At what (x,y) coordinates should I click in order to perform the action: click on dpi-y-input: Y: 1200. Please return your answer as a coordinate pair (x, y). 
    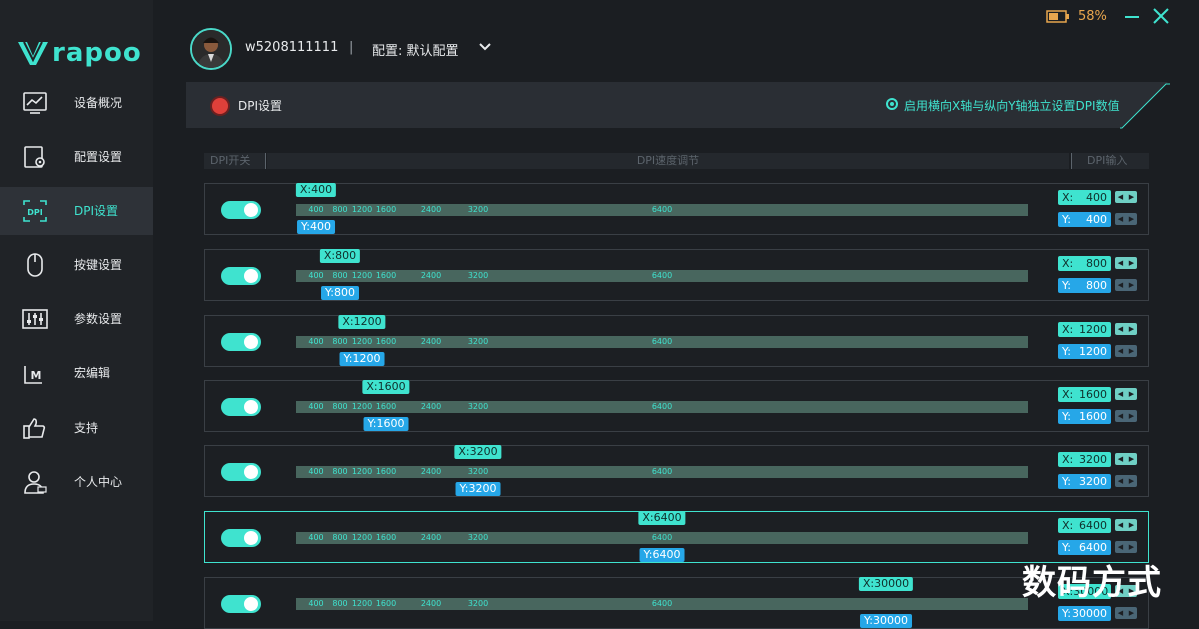
    Looking at the image, I should click on (1084, 351).